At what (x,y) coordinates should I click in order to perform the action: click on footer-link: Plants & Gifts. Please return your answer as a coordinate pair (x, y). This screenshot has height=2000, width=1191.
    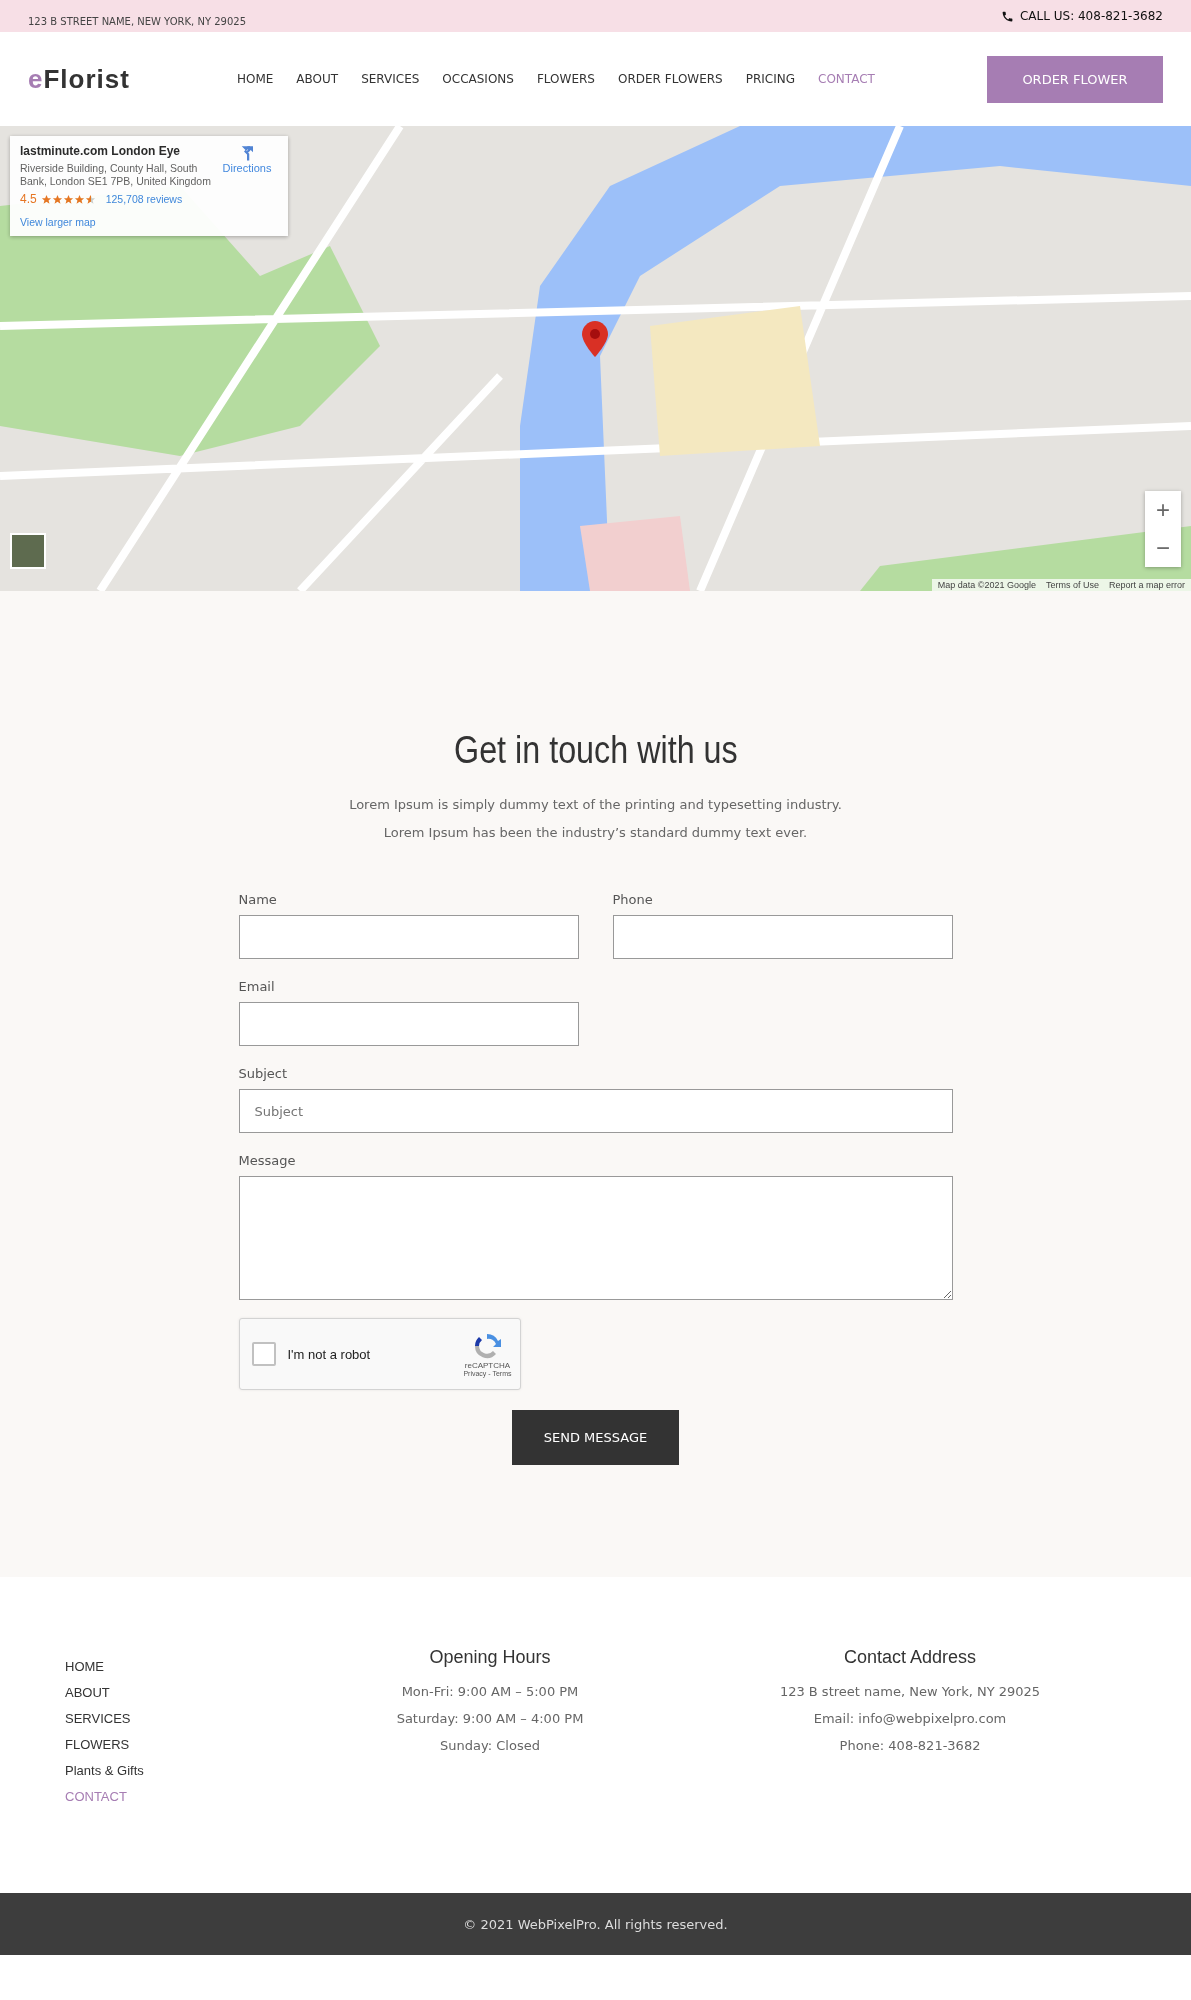
    Looking at the image, I should click on (185, 1770).